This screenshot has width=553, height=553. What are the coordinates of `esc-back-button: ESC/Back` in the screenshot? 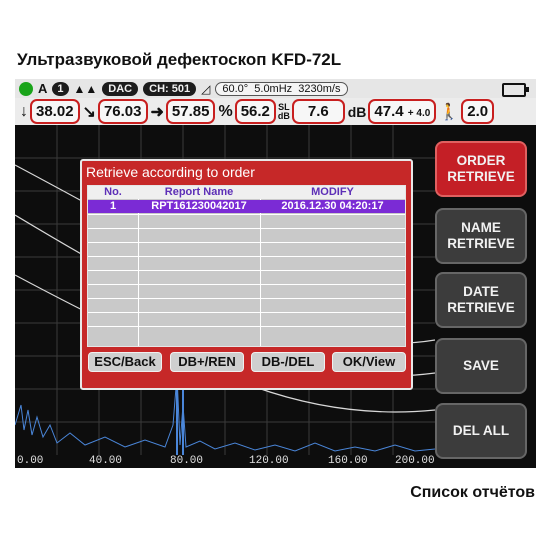 It's located at (125, 362).